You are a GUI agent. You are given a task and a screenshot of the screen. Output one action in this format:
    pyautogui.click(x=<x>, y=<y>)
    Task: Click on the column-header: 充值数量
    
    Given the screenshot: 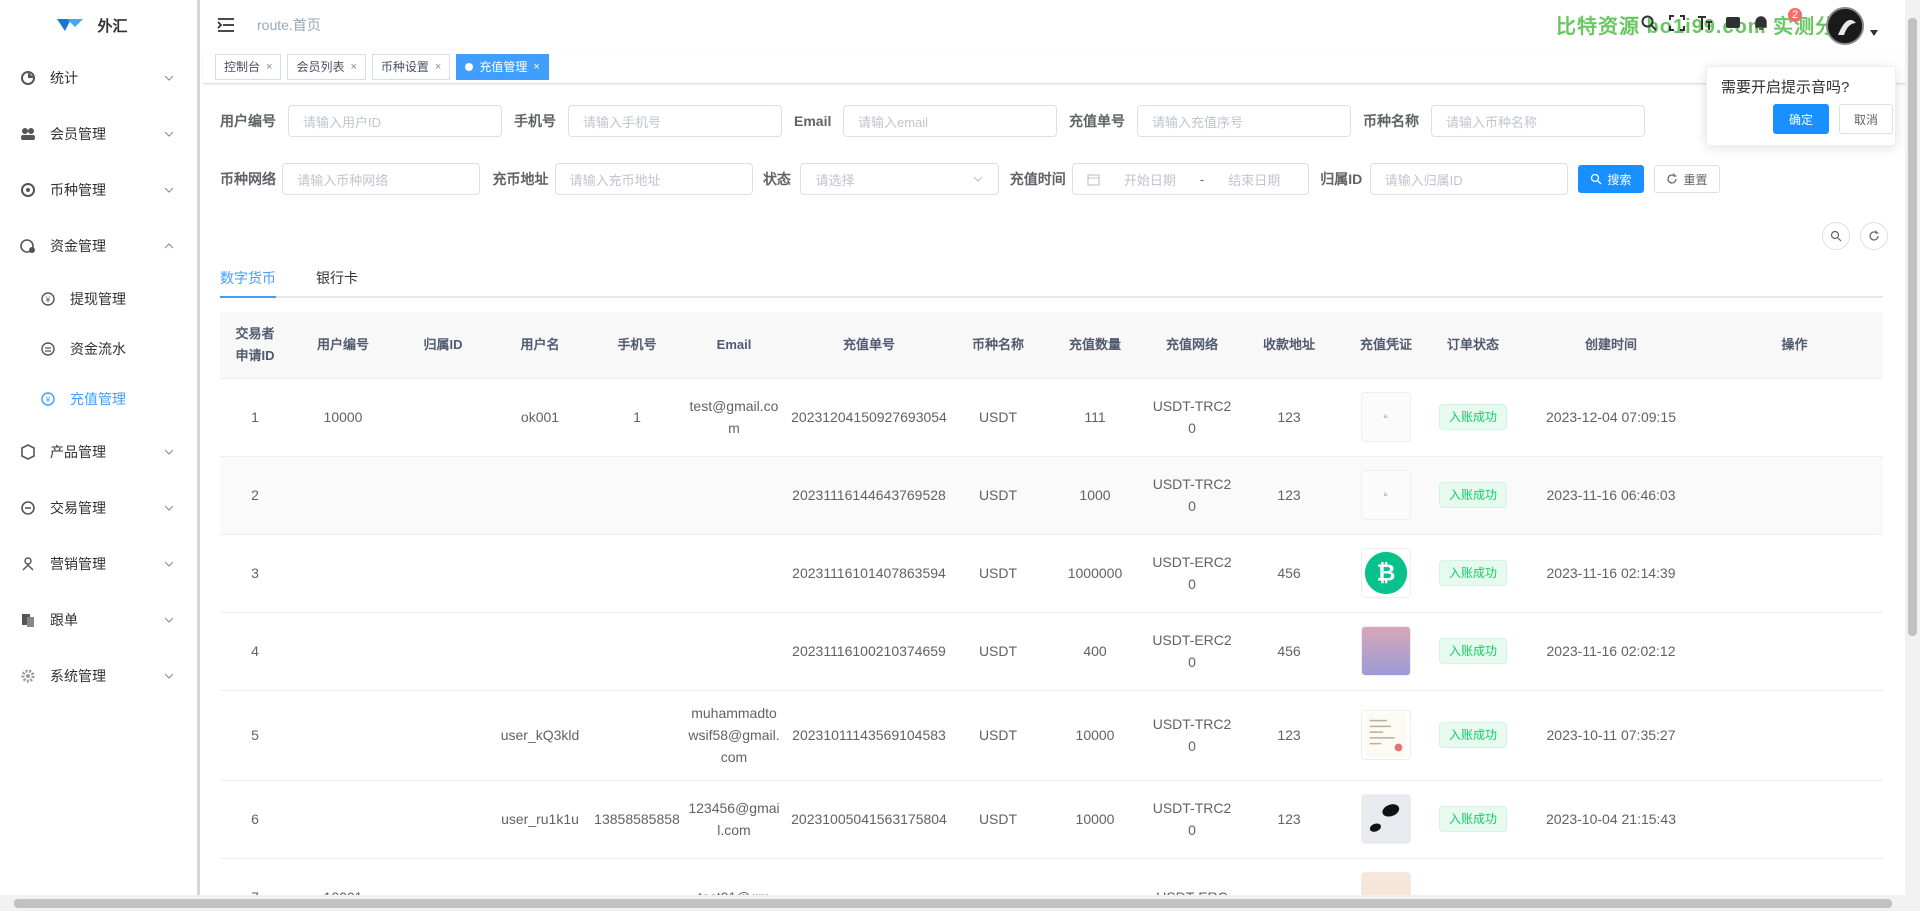 What is the action you would take?
    pyautogui.click(x=1095, y=345)
    